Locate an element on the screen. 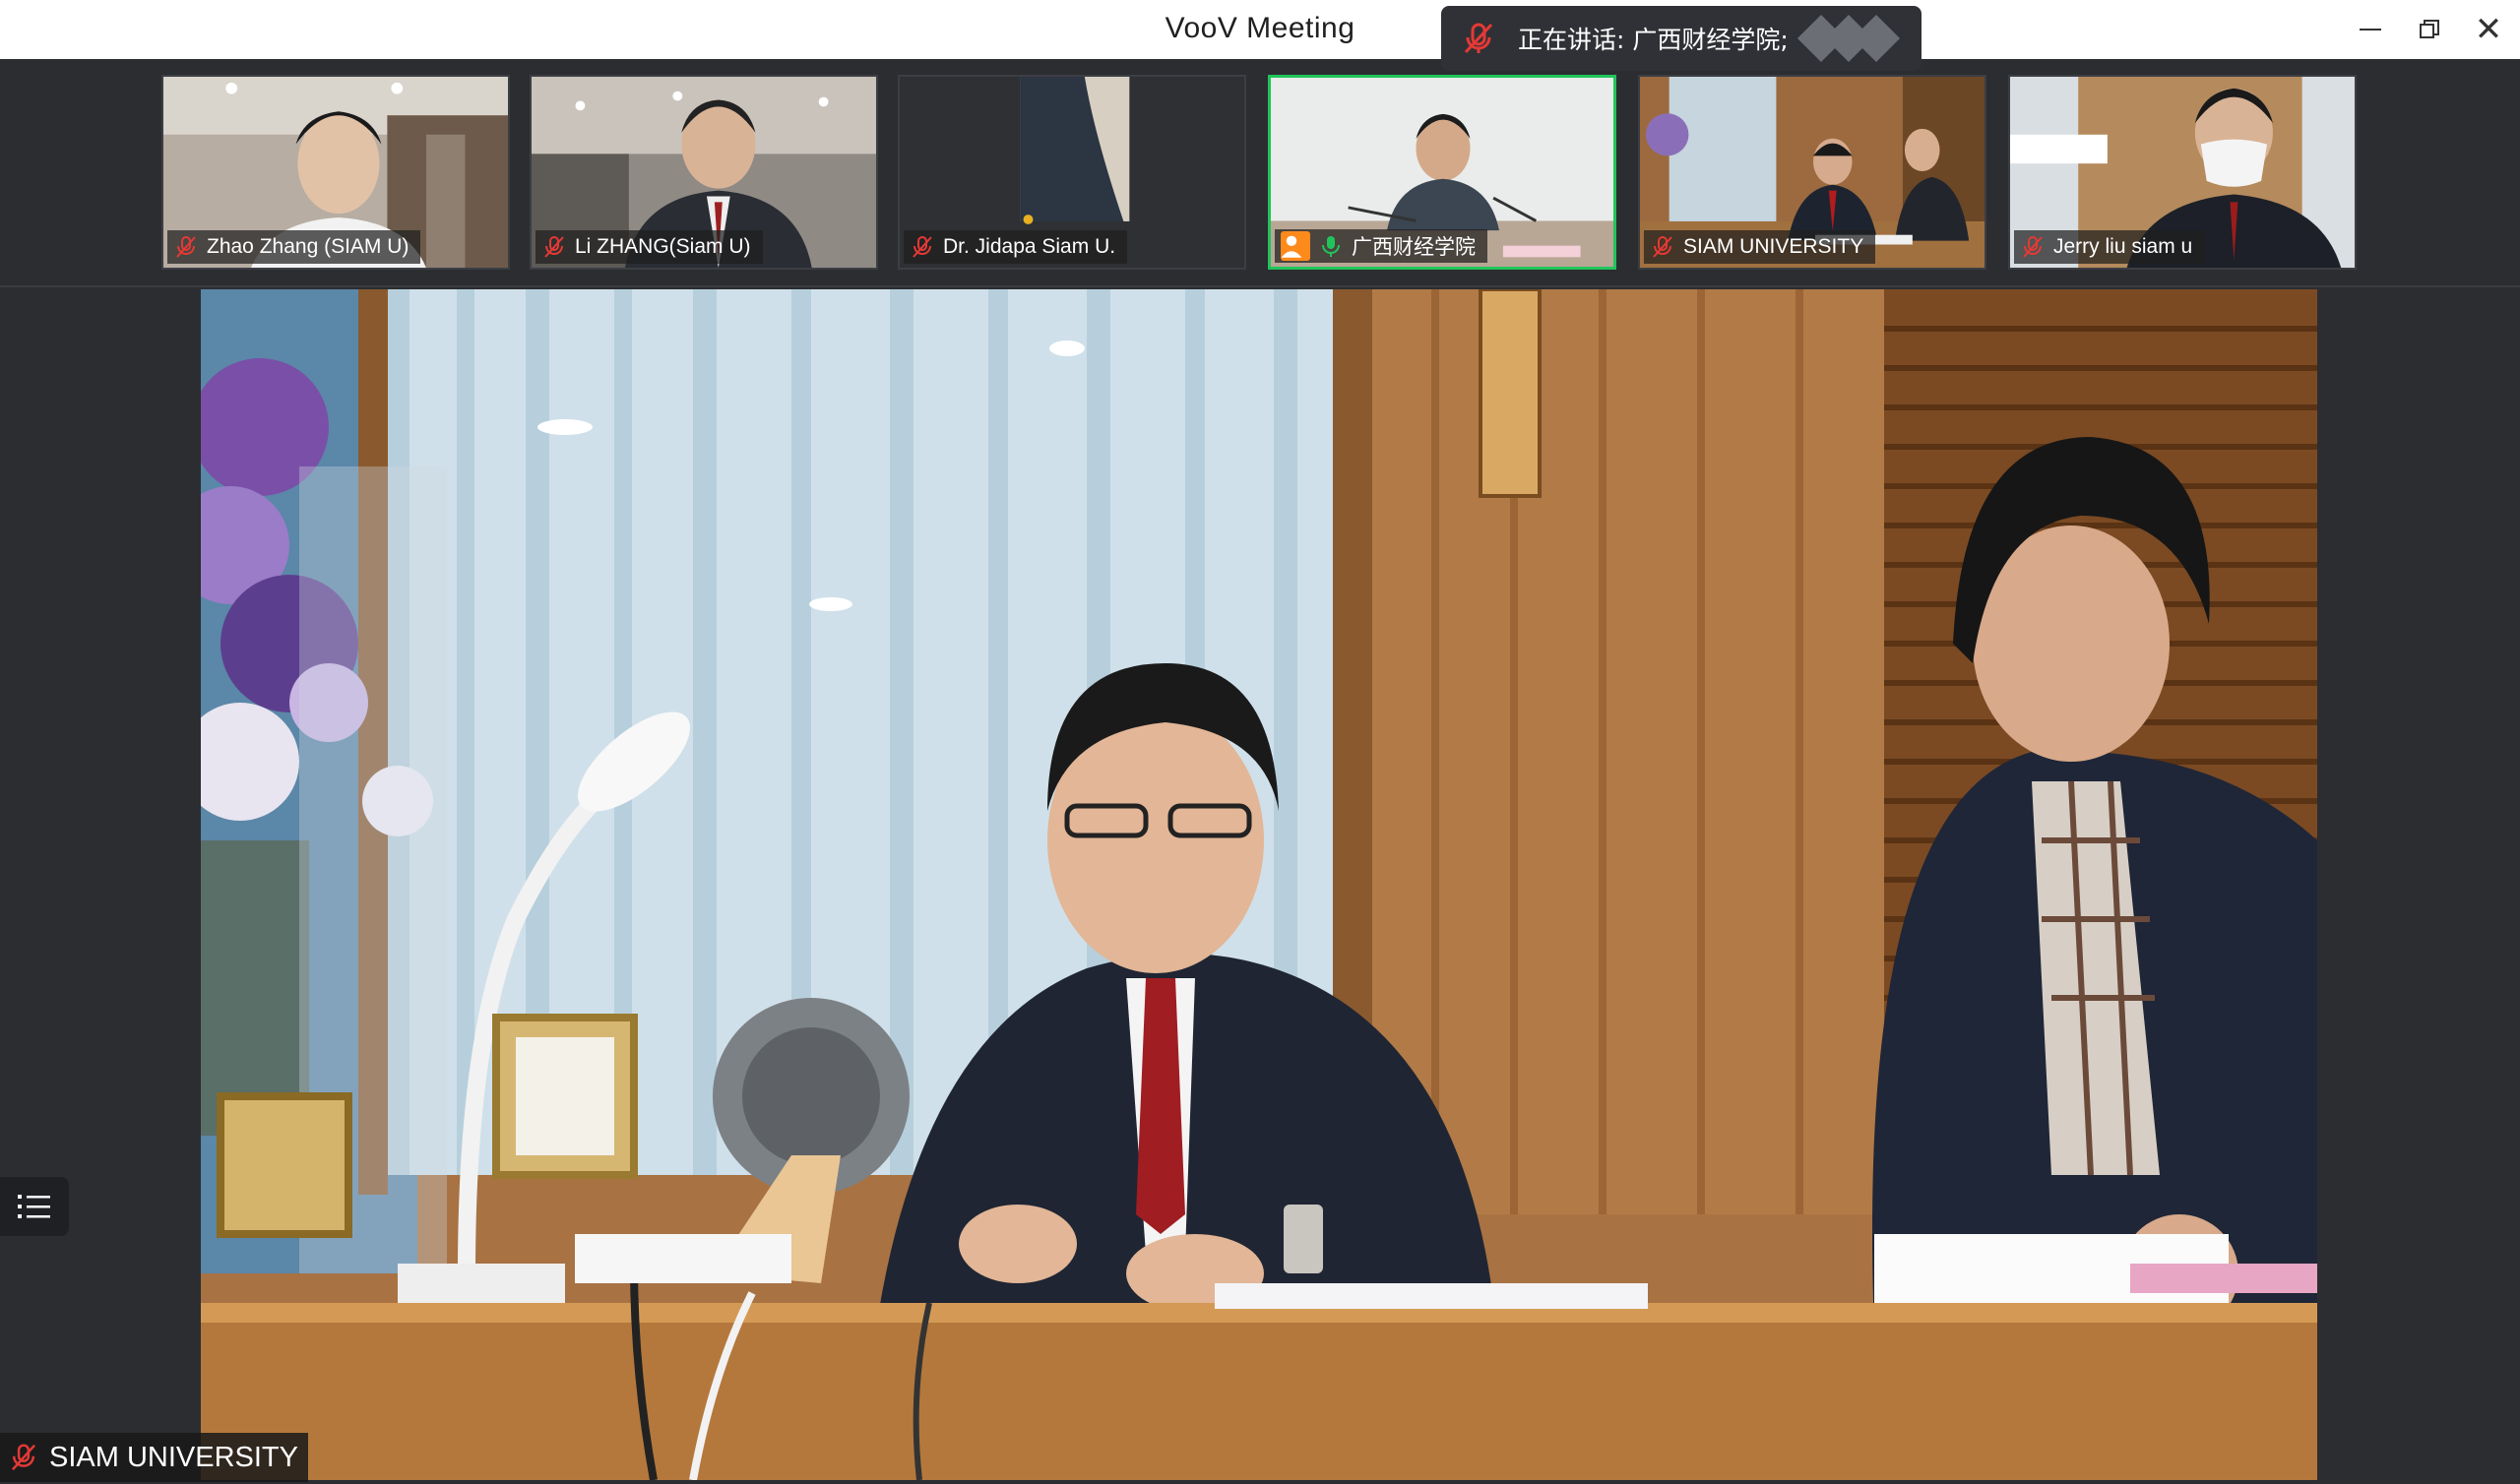 The height and width of the screenshot is (1484, 2520). restore-icon is located at coordinates (2429, 29).